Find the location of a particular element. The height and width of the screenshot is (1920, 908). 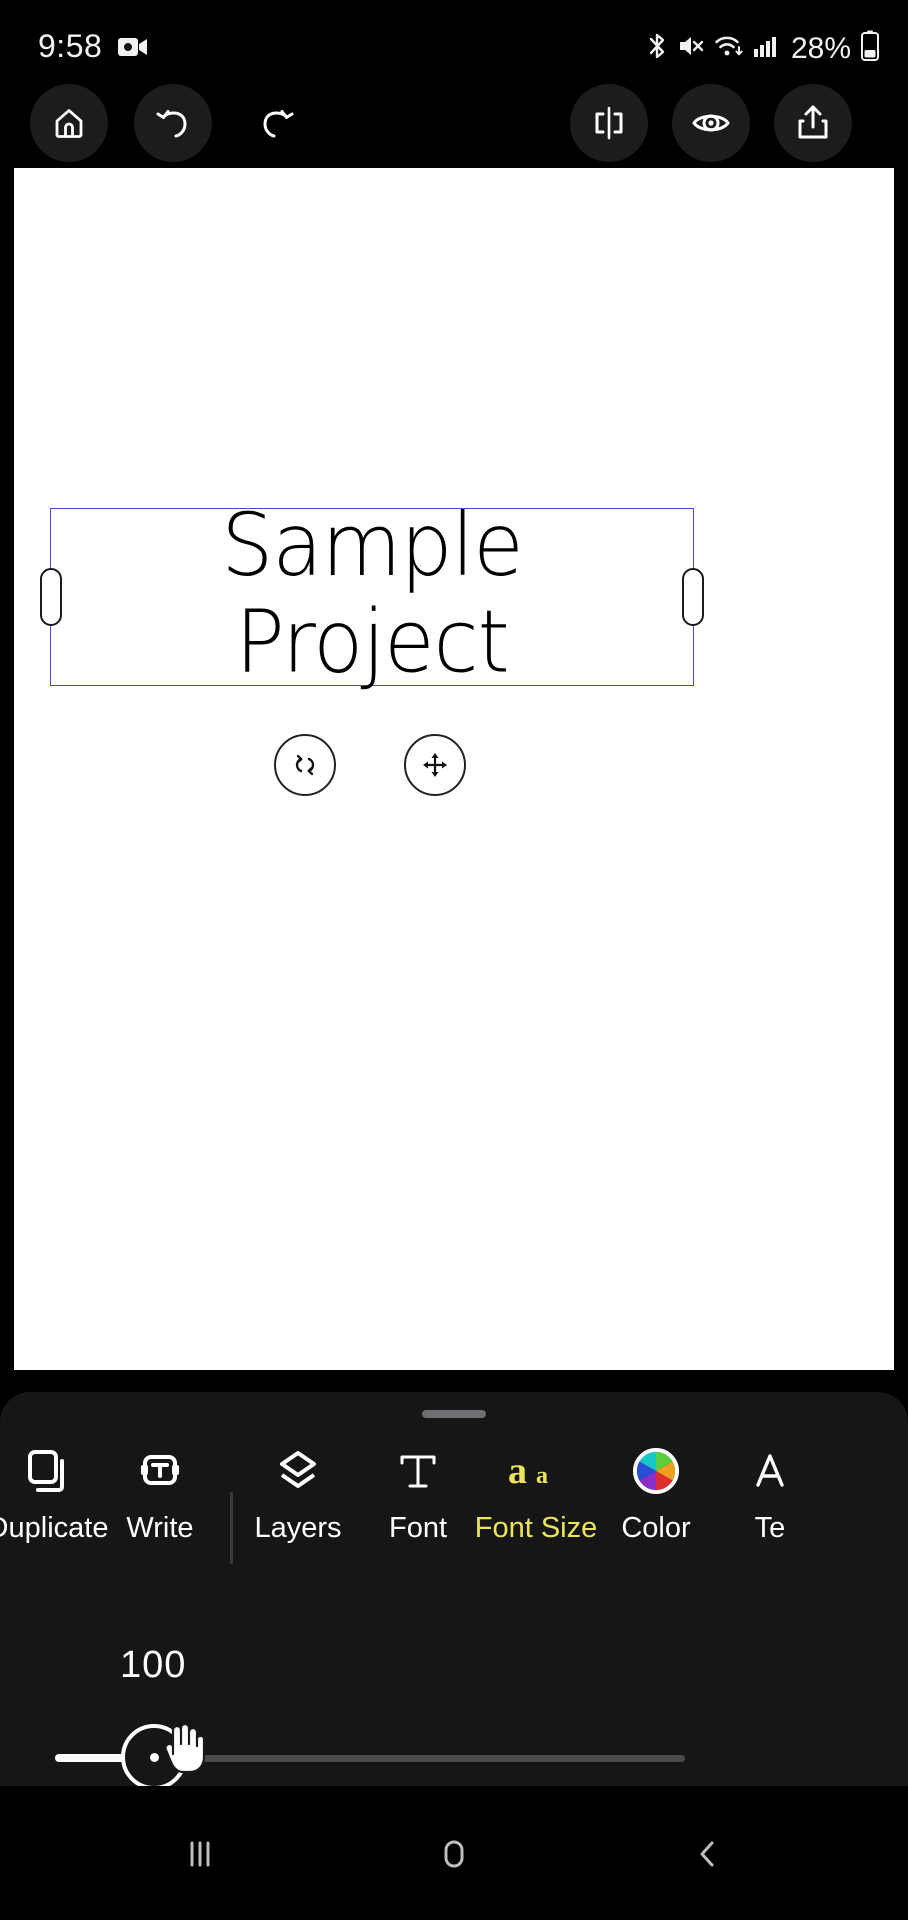

nav-recents-button is located at coordinates (200, 1854).